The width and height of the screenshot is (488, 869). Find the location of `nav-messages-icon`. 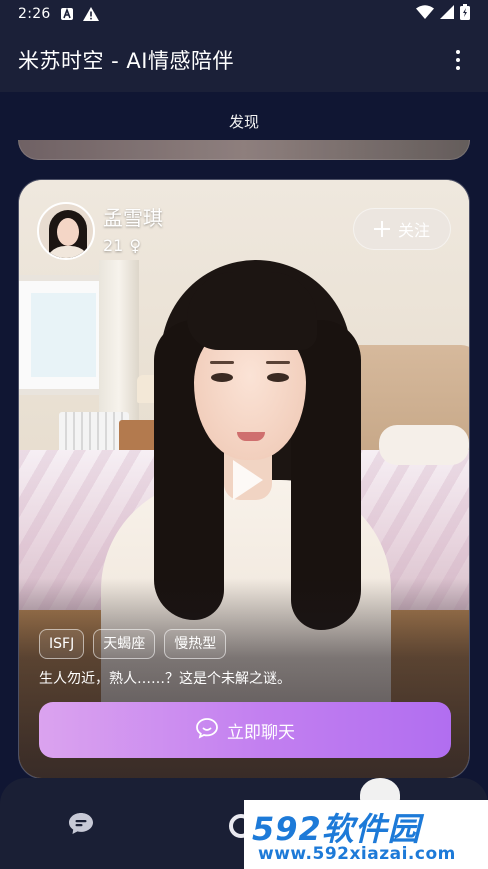

nav-messages-icon is located at coordinates (81, 824).